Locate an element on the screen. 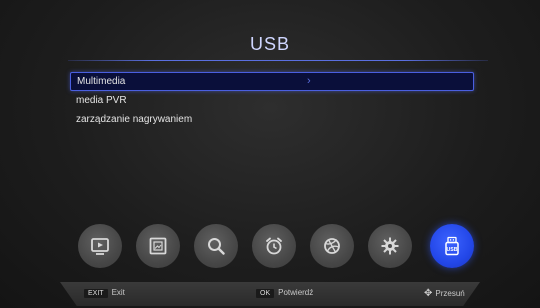 Image resolution: width=540 pixels, height=308 pixels. footer-hint-bar: EXIT Exit OK Potwierdź ✥ Przesuń is located at coordinates (270, 295).